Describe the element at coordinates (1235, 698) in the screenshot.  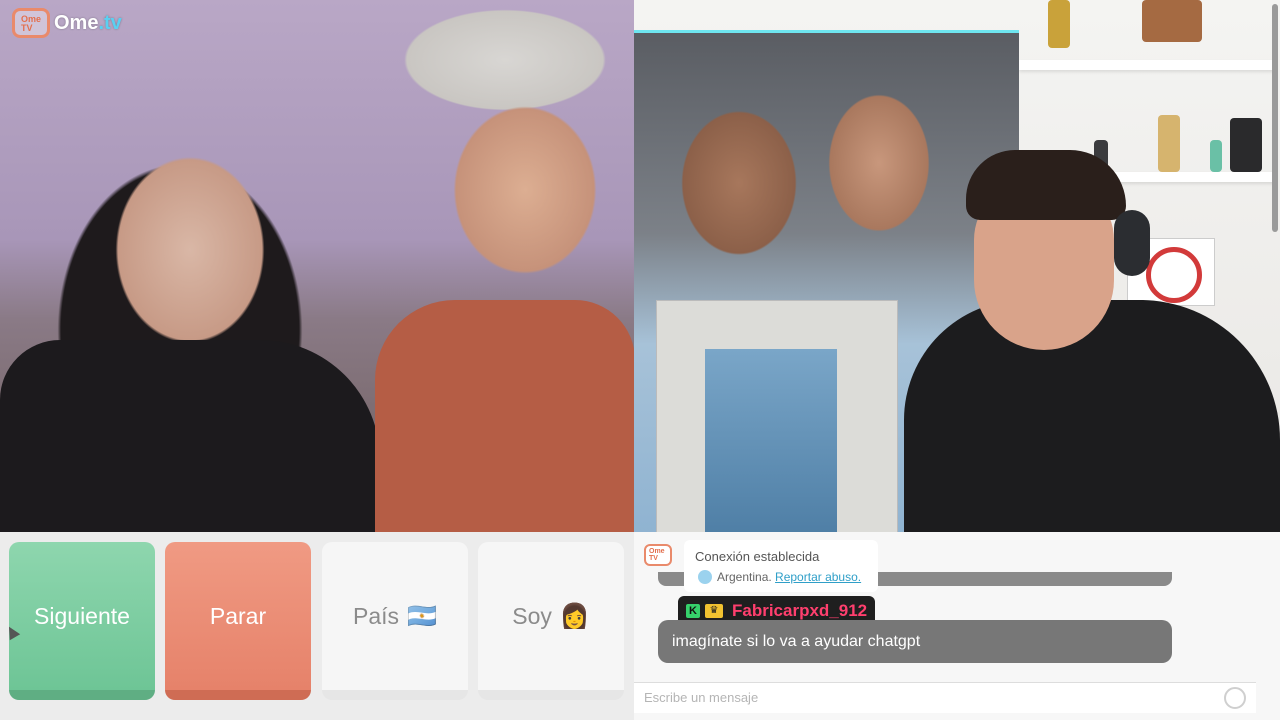
I see `emoji-icon` at that location.